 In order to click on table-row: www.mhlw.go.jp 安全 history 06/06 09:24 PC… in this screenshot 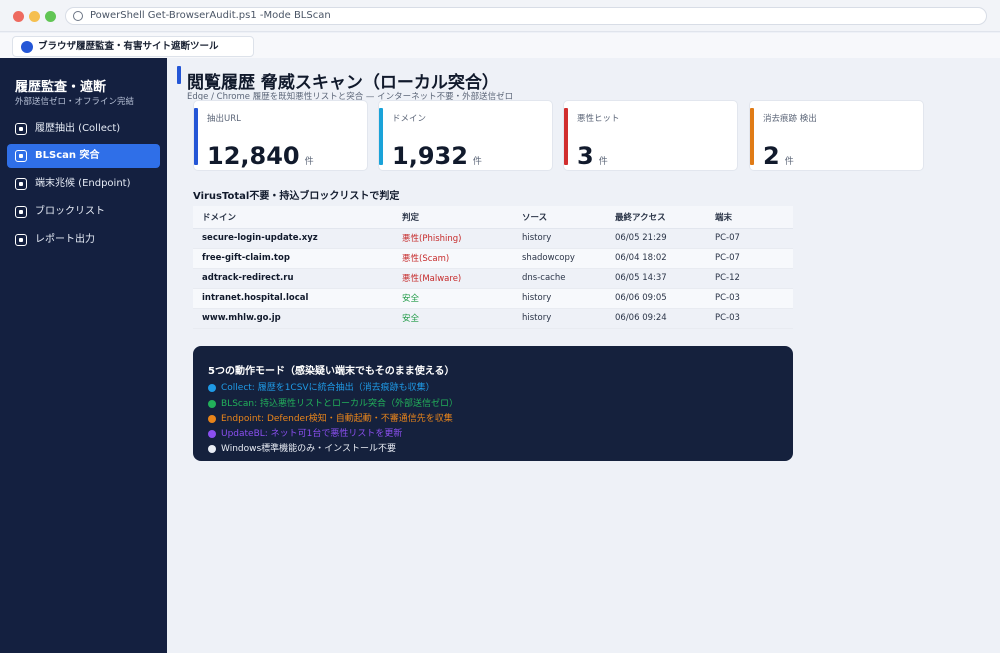, I will do `click(493, 318)`.